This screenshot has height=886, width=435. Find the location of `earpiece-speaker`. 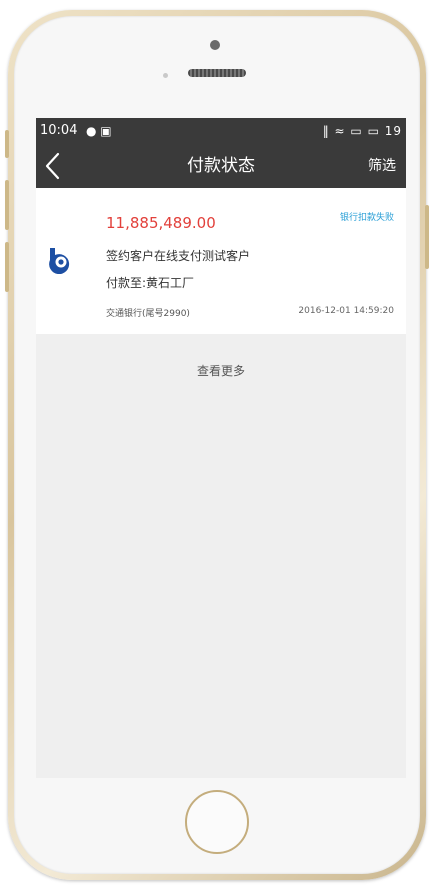

earpiece-speaker is located at coordinates (217, 73).